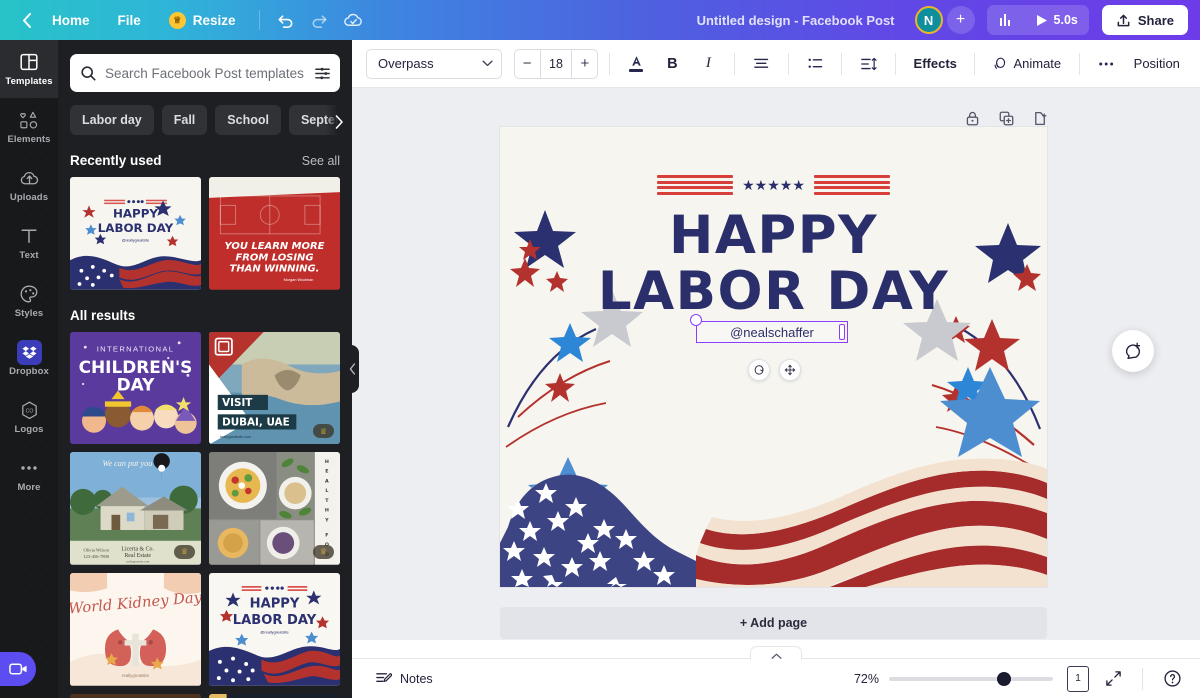 Image resolution: width=1200 pixels, height=698 pixels. I want to click on document-title: Untitled design - Facebook Post, so click(796, 20).